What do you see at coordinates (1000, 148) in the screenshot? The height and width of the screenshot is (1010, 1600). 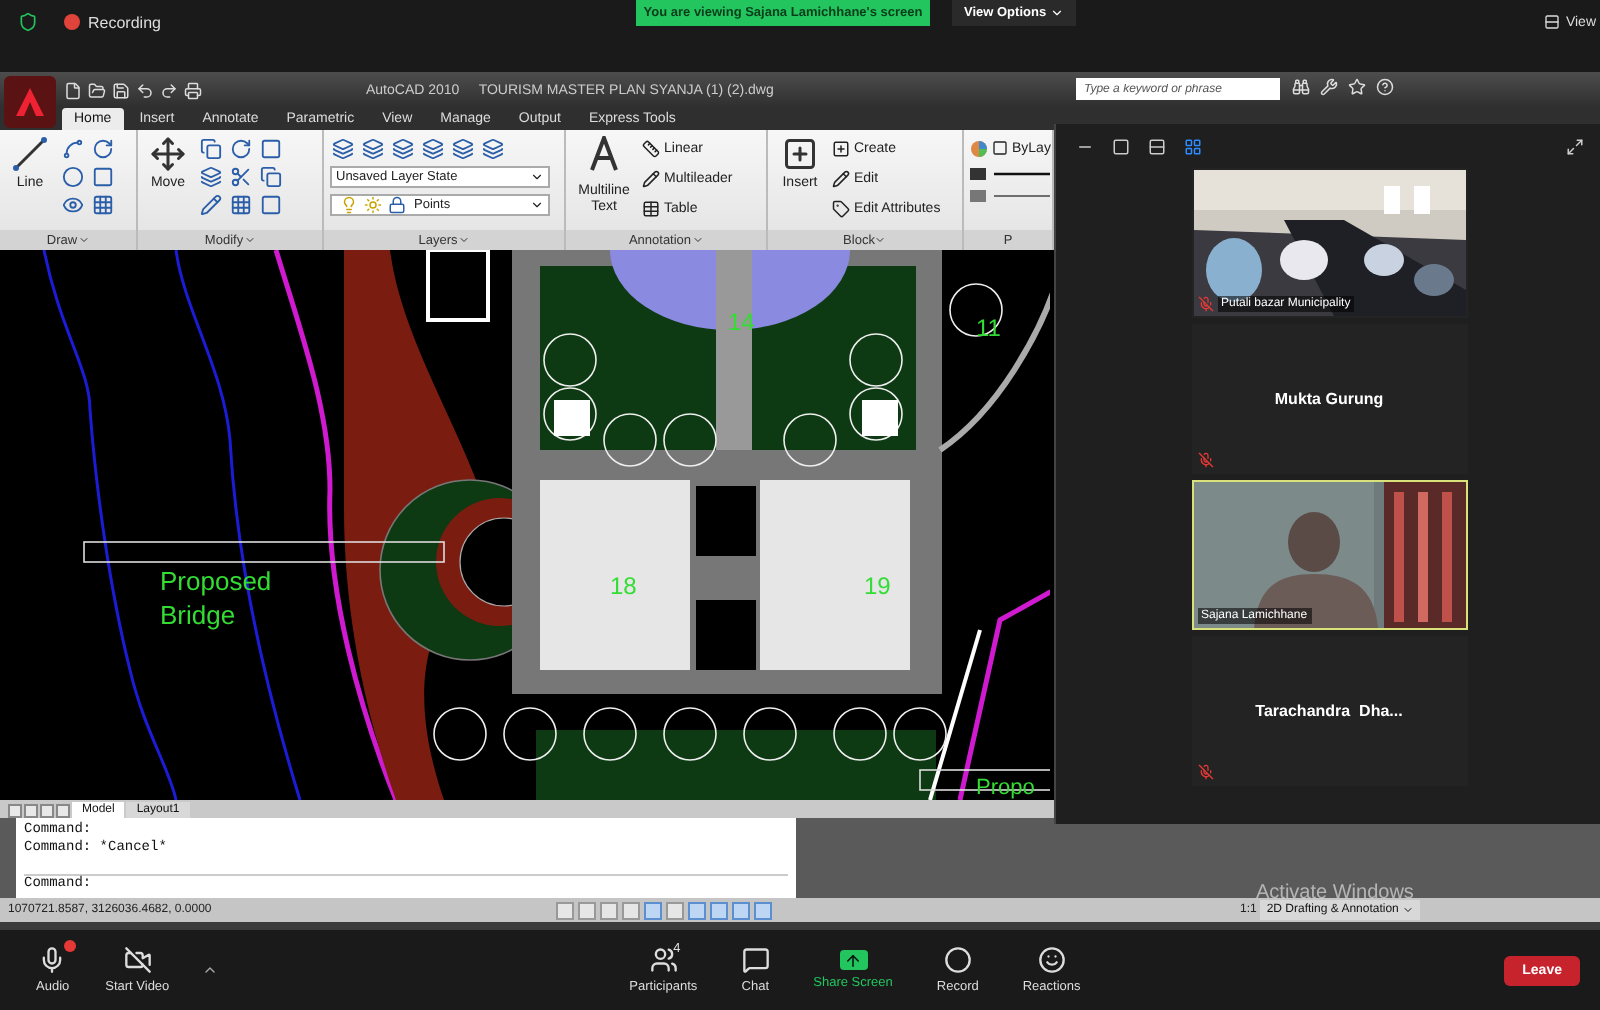 I see `color-swatch-icon` at bounding box center [1000, 148].